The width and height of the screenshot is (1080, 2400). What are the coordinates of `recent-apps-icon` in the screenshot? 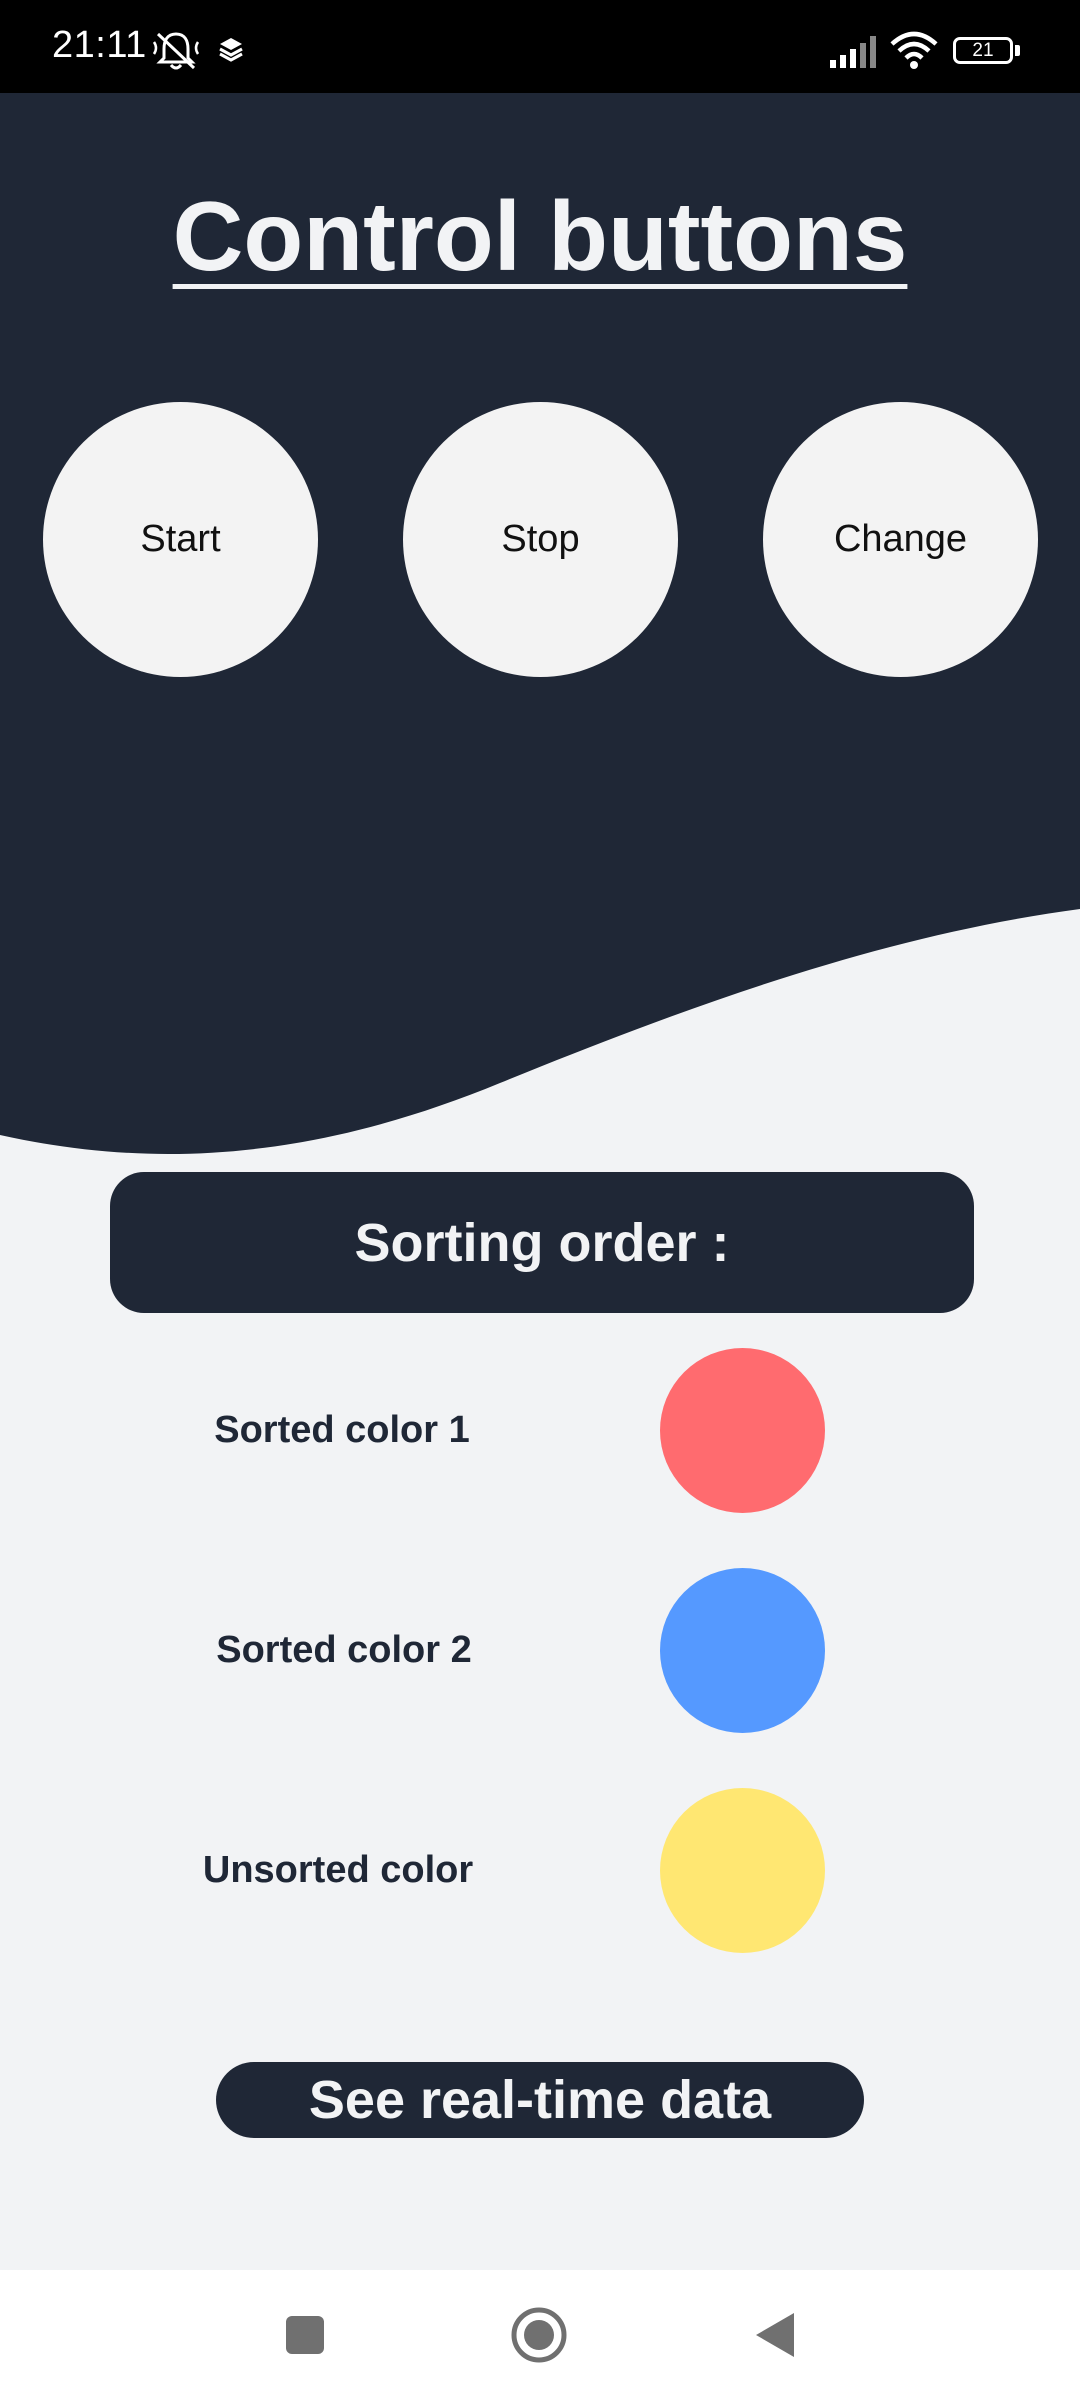 It's located at (305, 2335).